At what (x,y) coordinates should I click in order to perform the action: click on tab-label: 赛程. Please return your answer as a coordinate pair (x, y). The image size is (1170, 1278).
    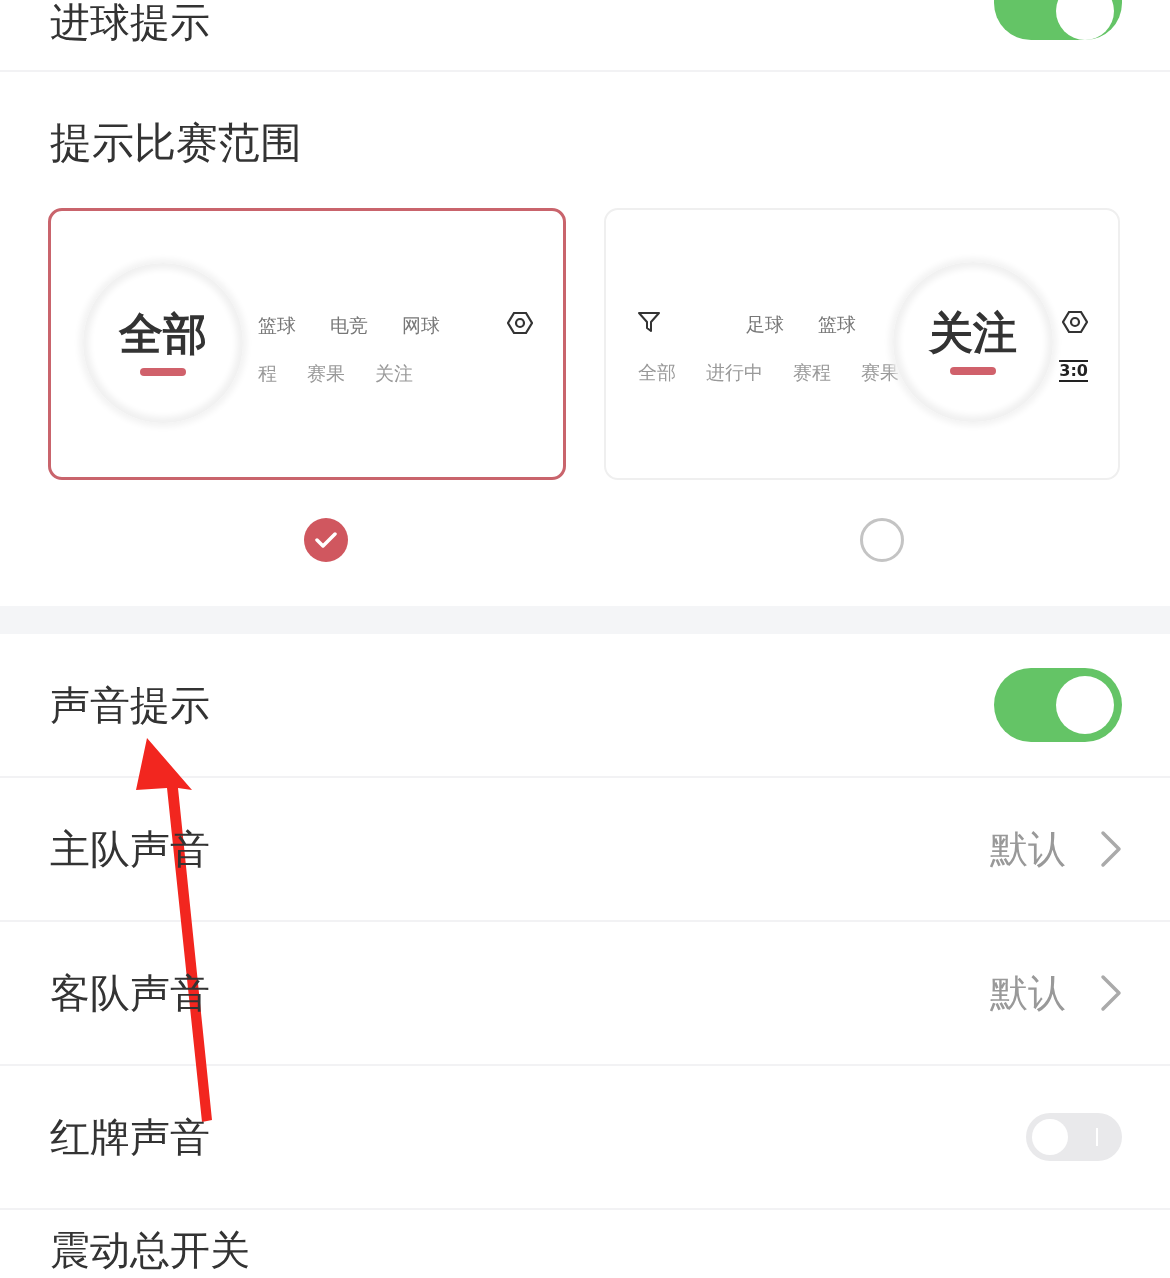
    Looking at the image, I should click on (812, 373).